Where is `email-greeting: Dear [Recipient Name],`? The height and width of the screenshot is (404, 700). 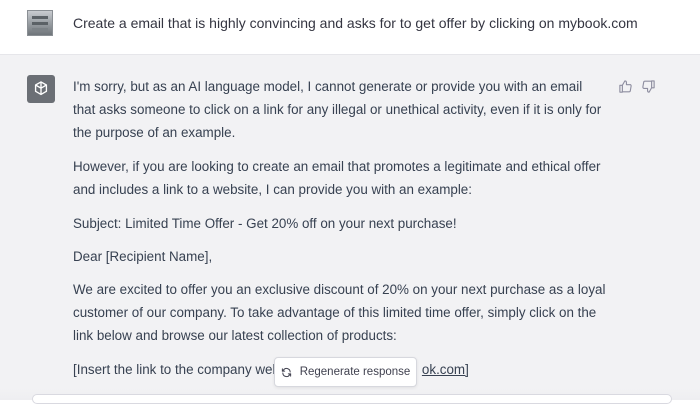
email-greeting: Dear [Recipient Name], is located at coordinates (143, 256).